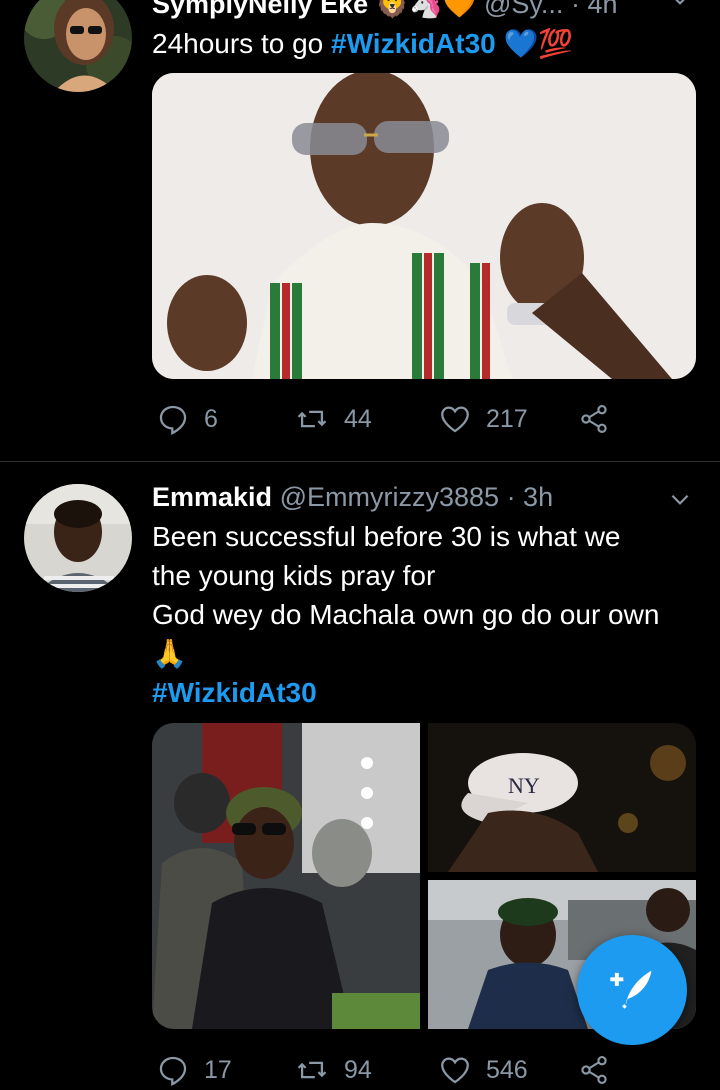  I want to click on like-button: 546, so click(483, 1070).